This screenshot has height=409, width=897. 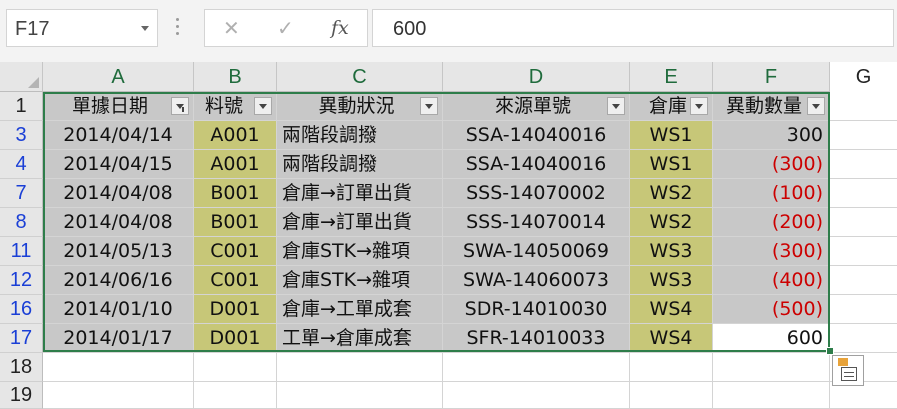 What do you see at coordinates (118, 251) in the screenshot?
I see `cell-date: 2014/05/13` at bounding box center [118, 251].